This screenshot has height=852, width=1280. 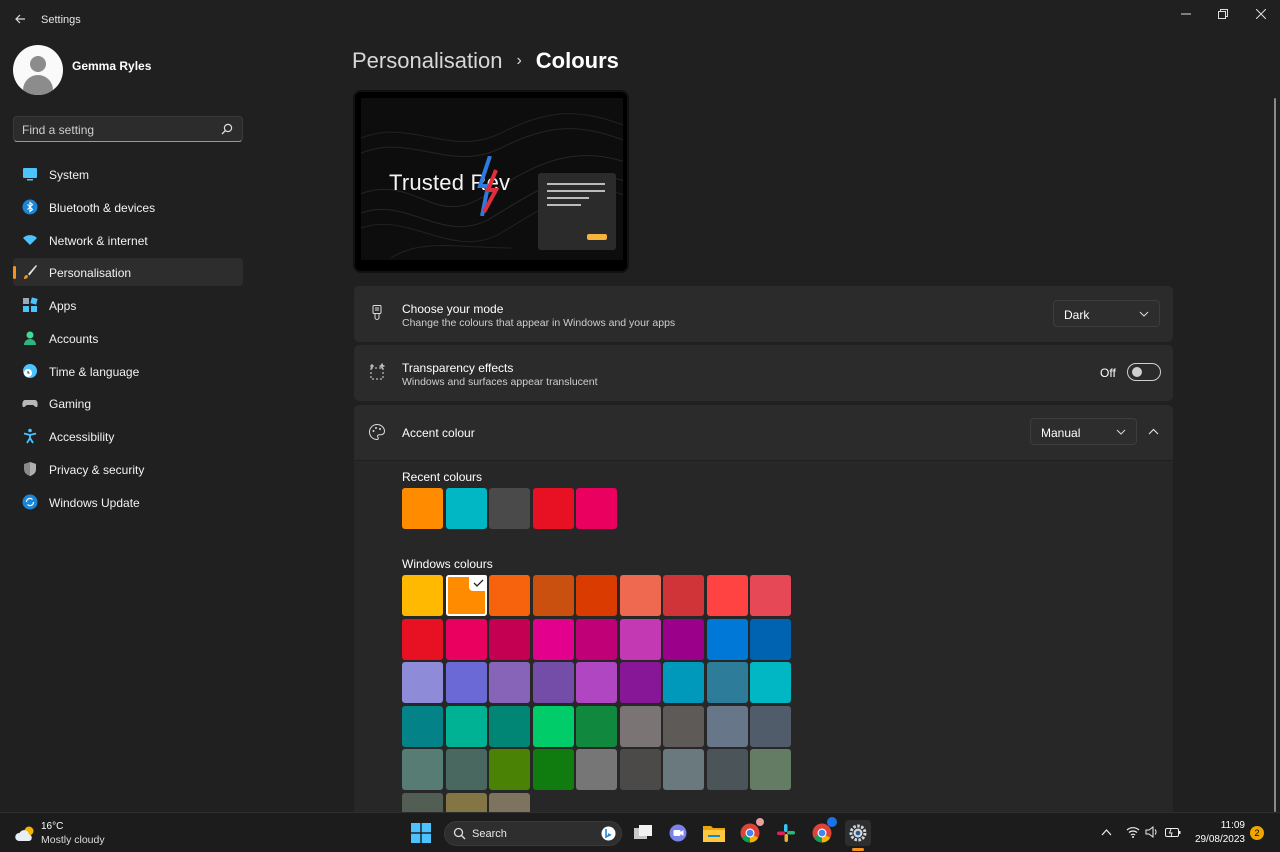 I want to click on mode-dropdown: Dark, so click(x=1106, y=313).